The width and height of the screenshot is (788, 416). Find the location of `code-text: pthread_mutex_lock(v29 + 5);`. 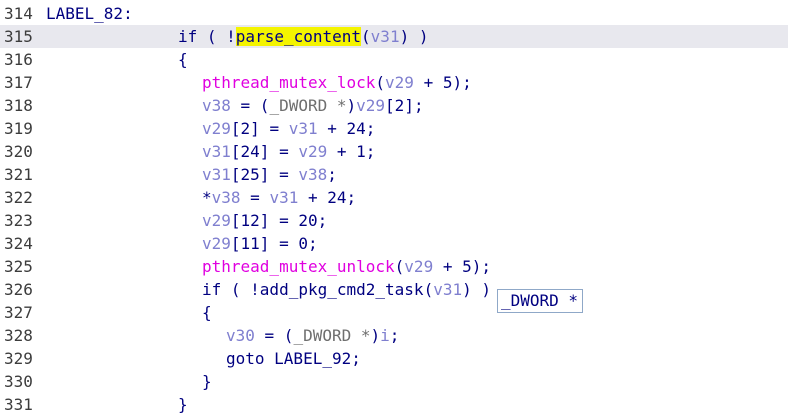

code-text: pthread_mutex_lock(v29 + 5); is located at coordinates (337, 82).